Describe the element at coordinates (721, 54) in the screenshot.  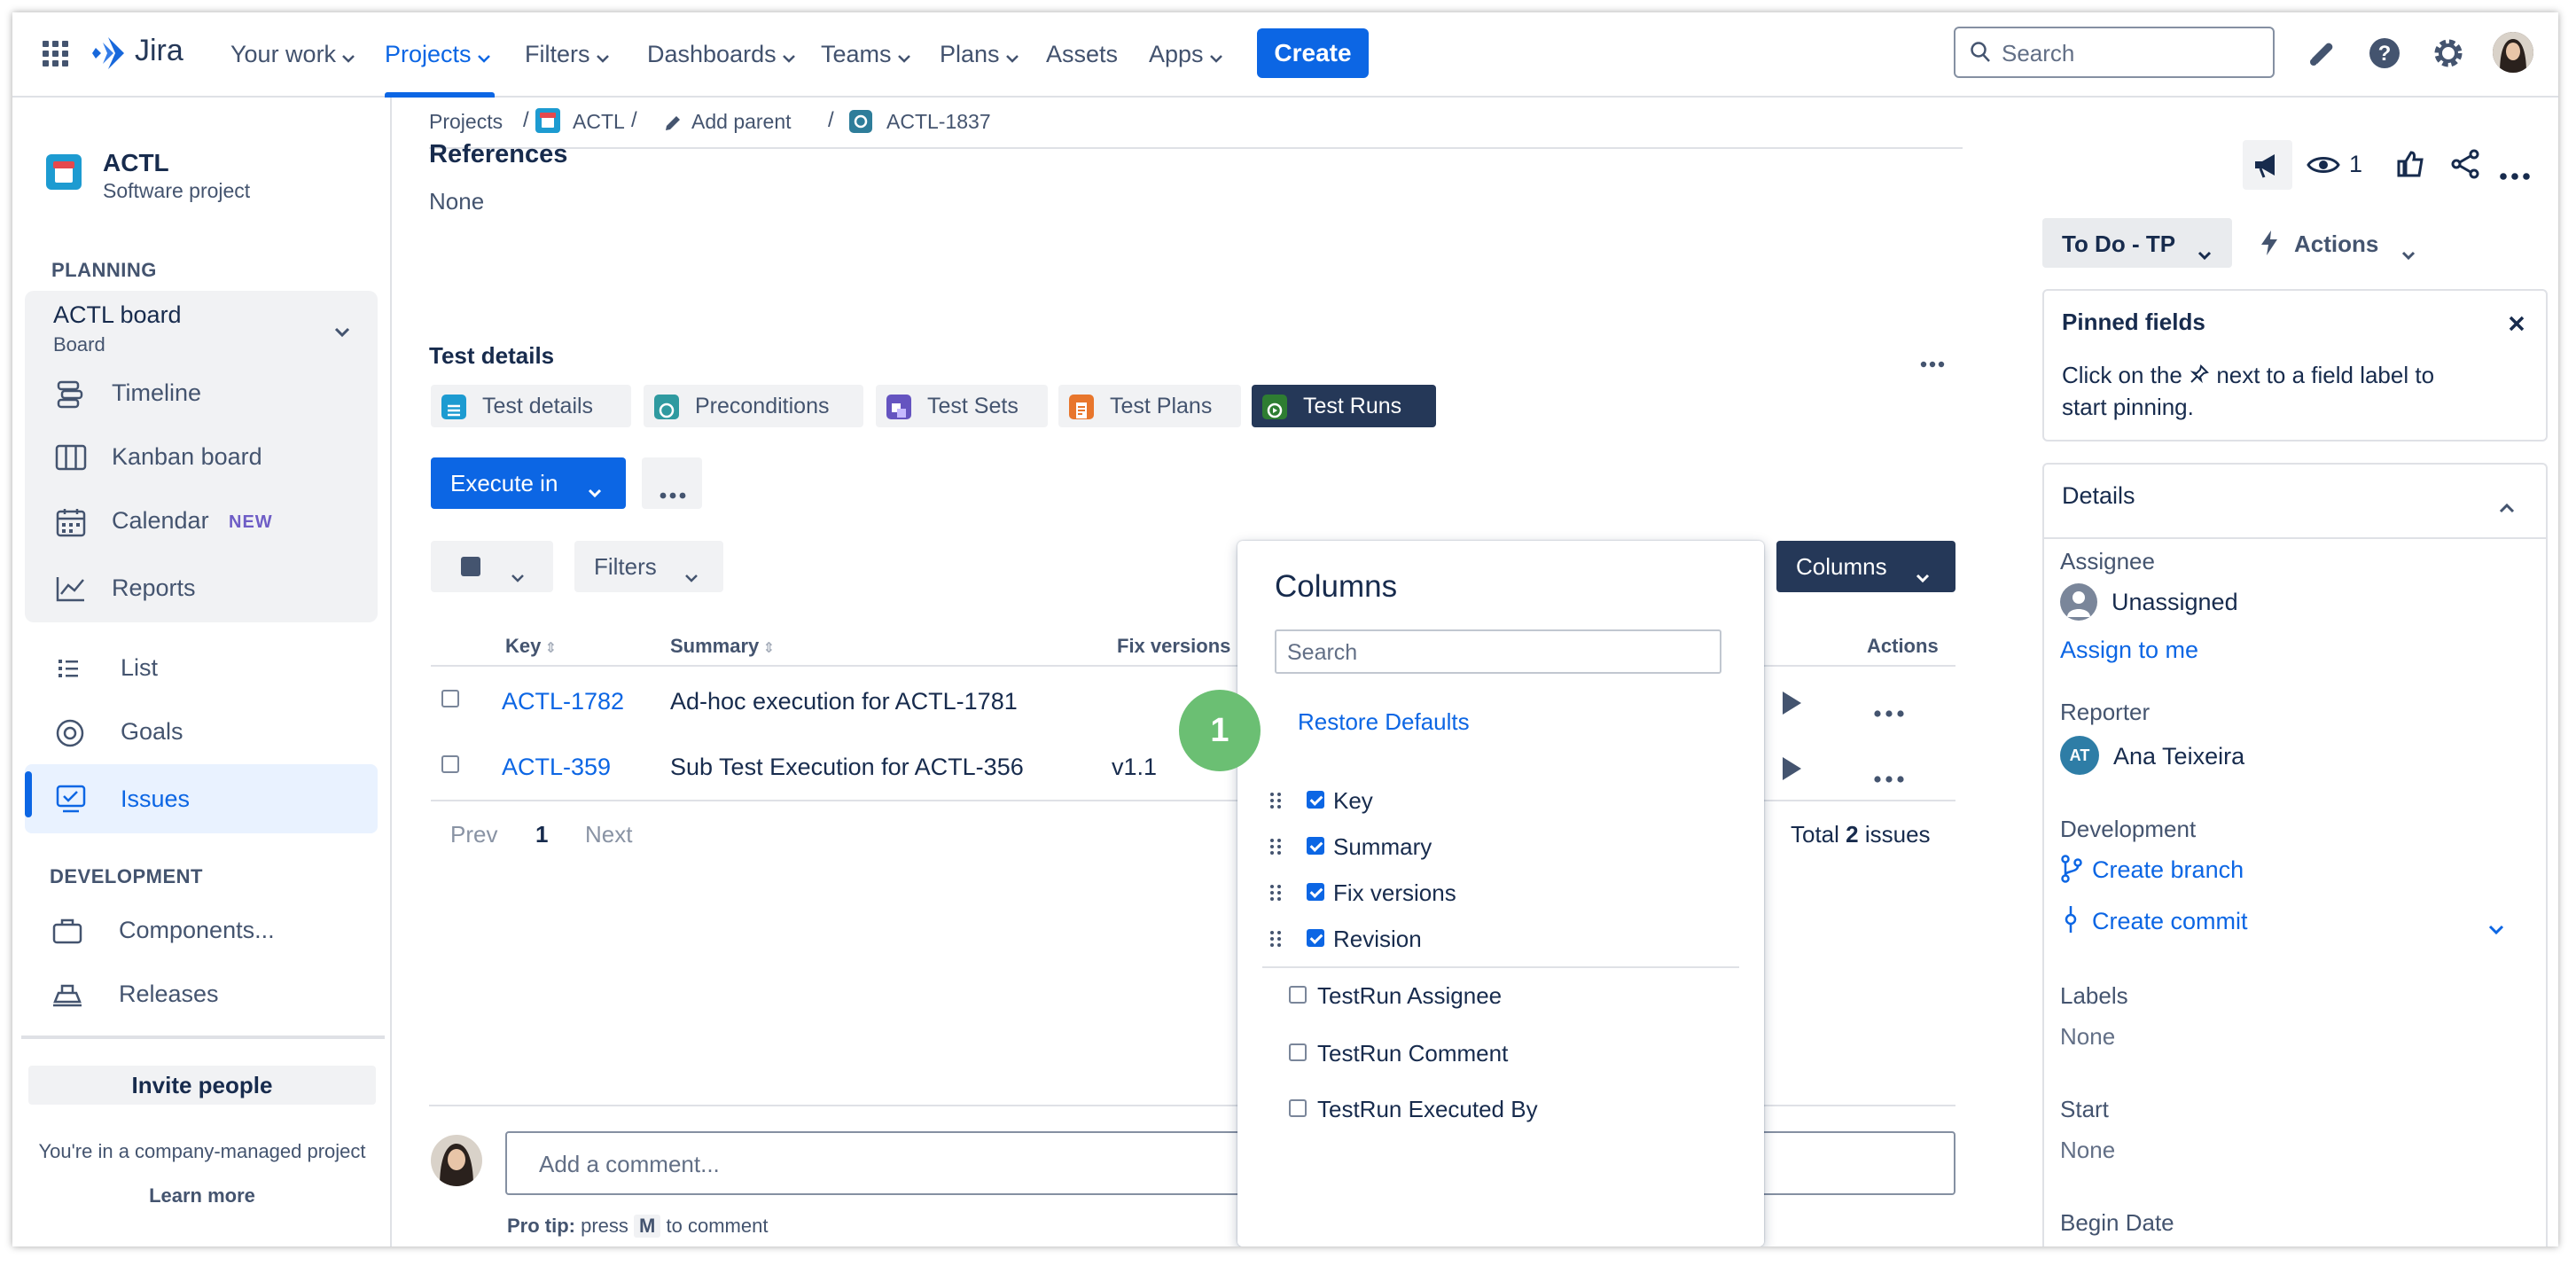
I see `nav-dashboards: Dashboards` at that location.